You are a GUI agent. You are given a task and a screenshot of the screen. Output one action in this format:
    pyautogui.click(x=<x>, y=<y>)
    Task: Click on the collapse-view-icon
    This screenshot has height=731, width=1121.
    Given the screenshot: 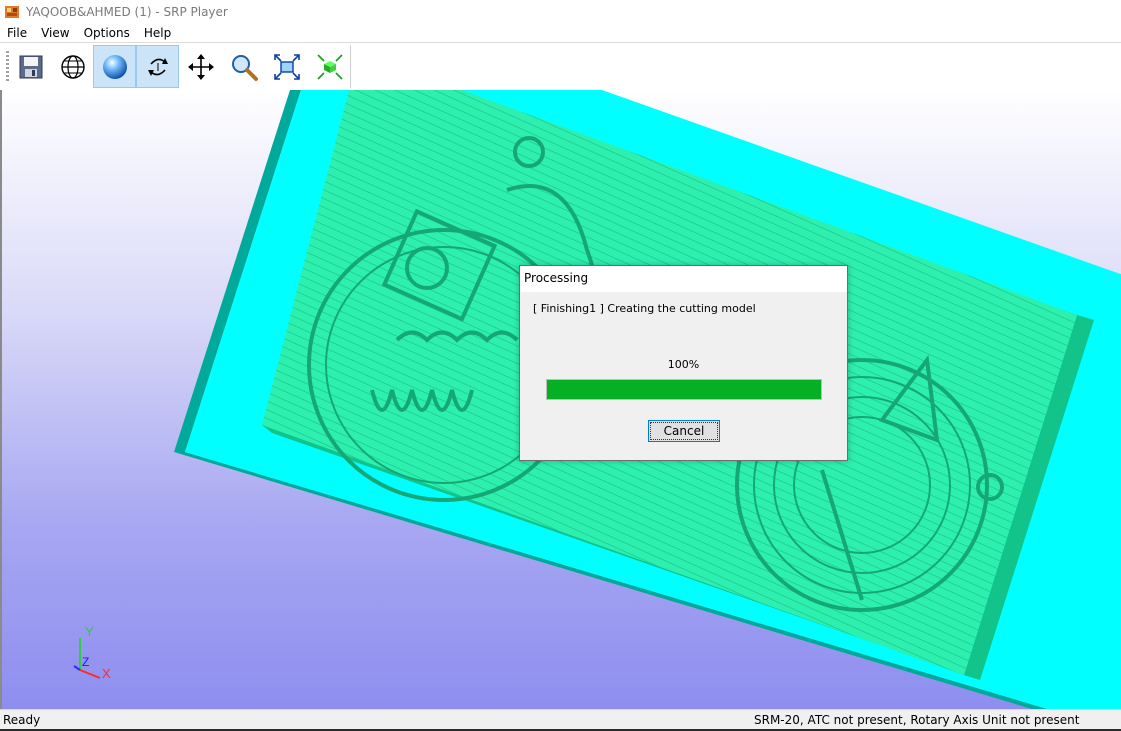 What is the action you would take?
    pyautogui.click(x=329, y=66)
    